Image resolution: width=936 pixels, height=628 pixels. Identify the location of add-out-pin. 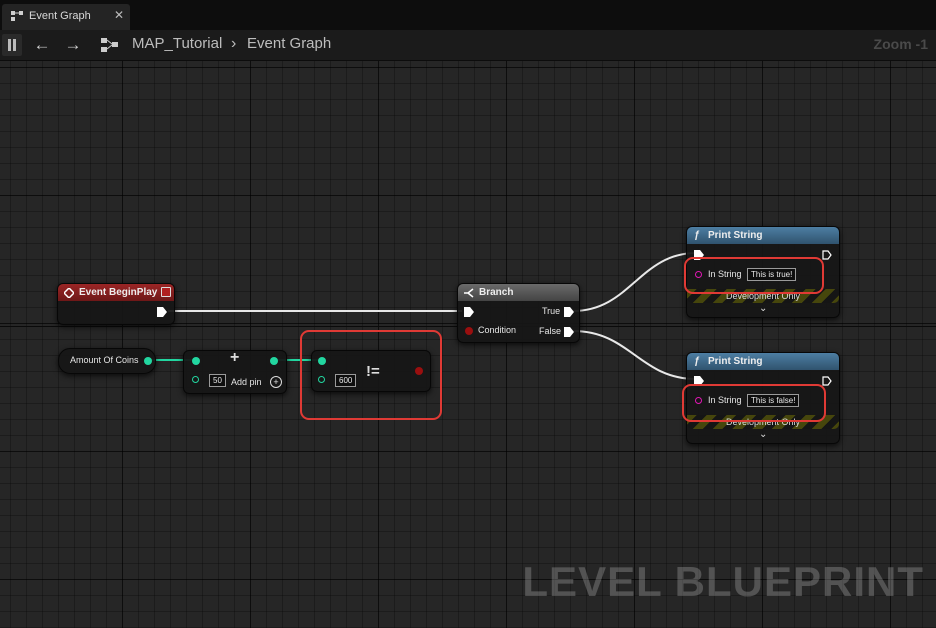
(274, 361).